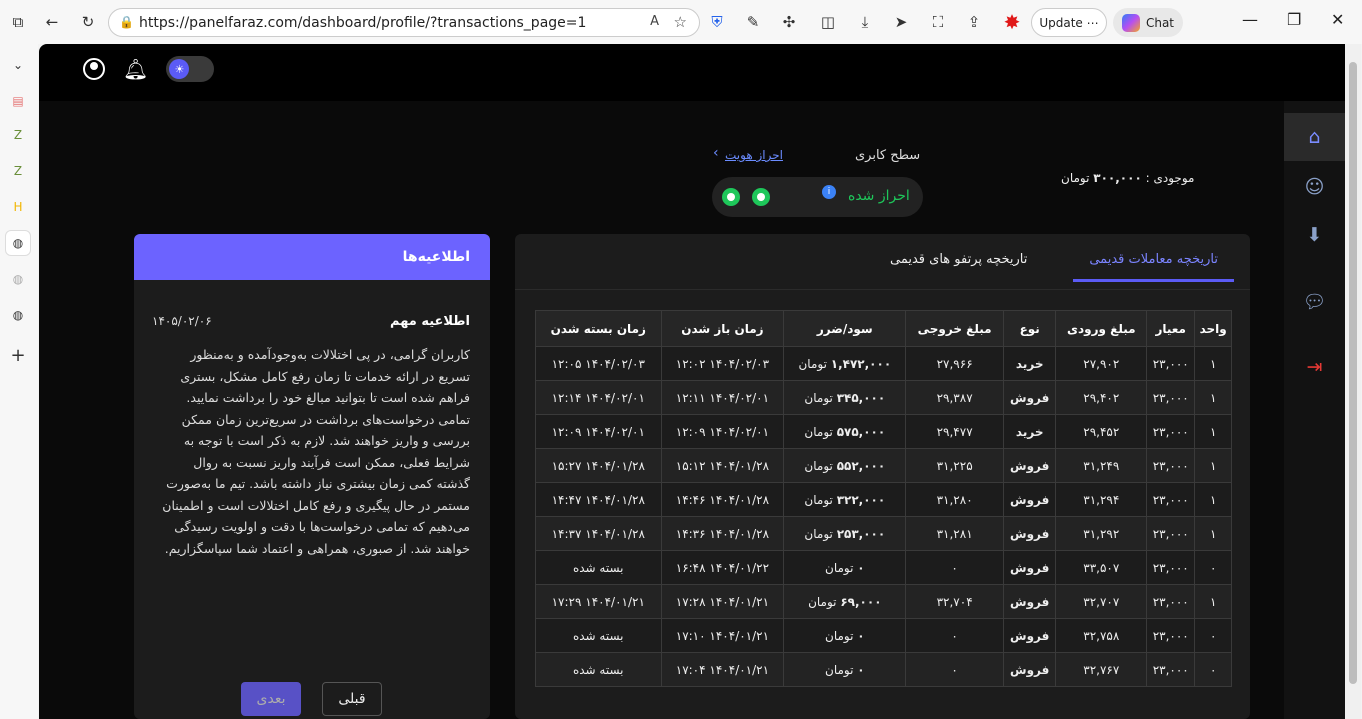 This screenshot has width=1362, height=719. I want to click on bitwarden-icon: ⛨, so click(717, 22).